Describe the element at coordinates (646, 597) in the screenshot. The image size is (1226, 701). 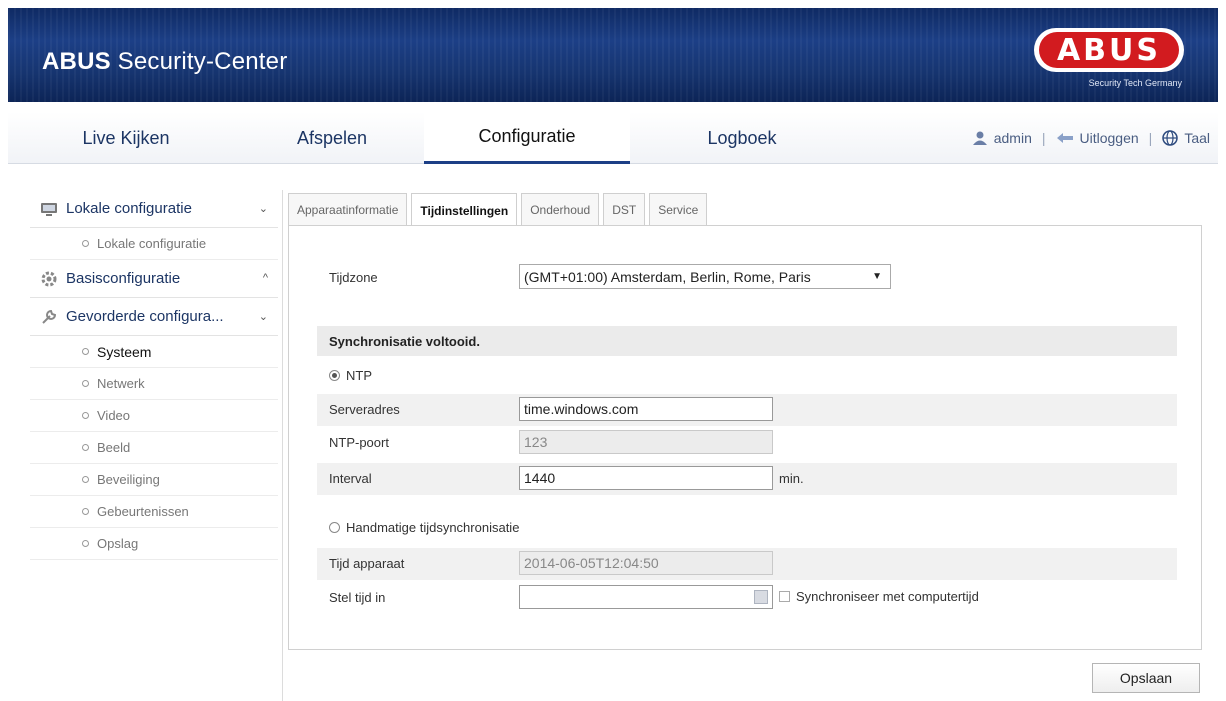
I see `set-time-input` at that location.